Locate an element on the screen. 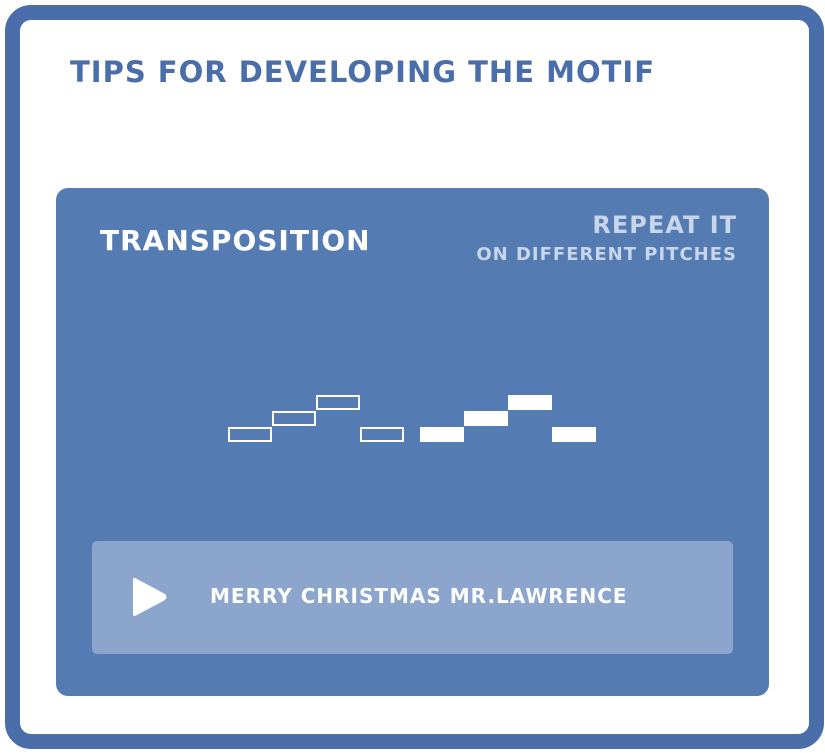 This screenshot has height=753, width=825. play-icon is located at coordinates (150, 597).